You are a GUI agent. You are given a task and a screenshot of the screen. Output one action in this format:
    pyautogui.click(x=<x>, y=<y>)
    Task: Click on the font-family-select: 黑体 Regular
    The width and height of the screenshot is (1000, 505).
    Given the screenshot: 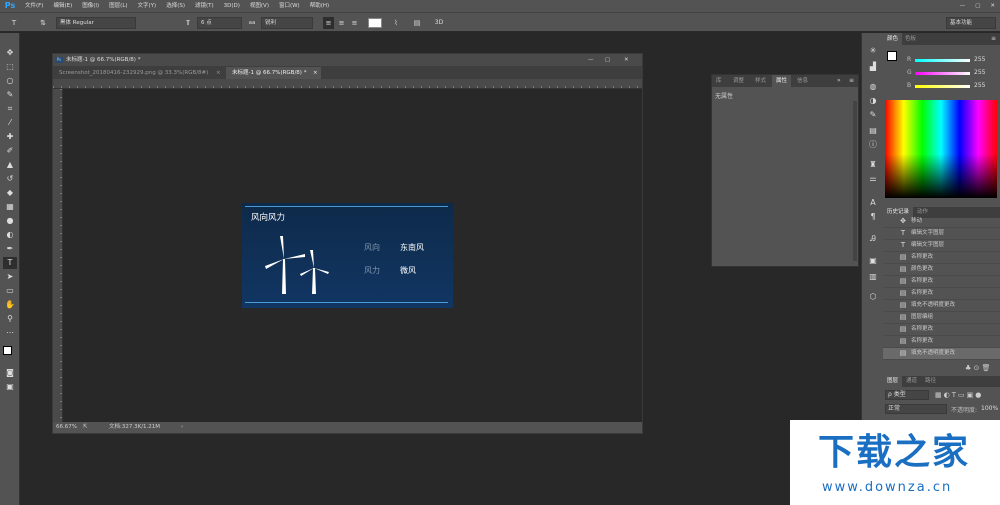 What is the action you would take?
    pyautogui.click(x=96, y=23)
    